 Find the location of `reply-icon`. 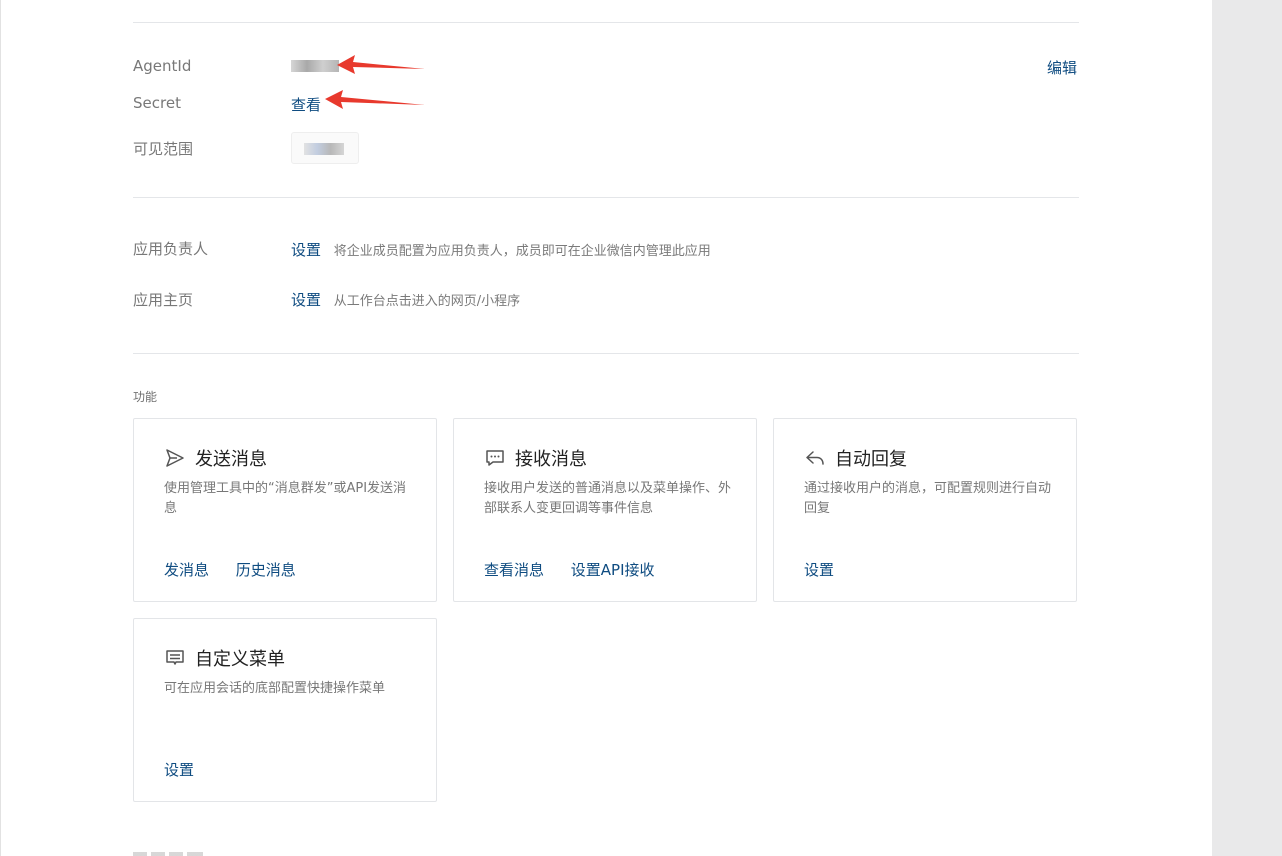

reply-icon is located at coordinates (815, 458).